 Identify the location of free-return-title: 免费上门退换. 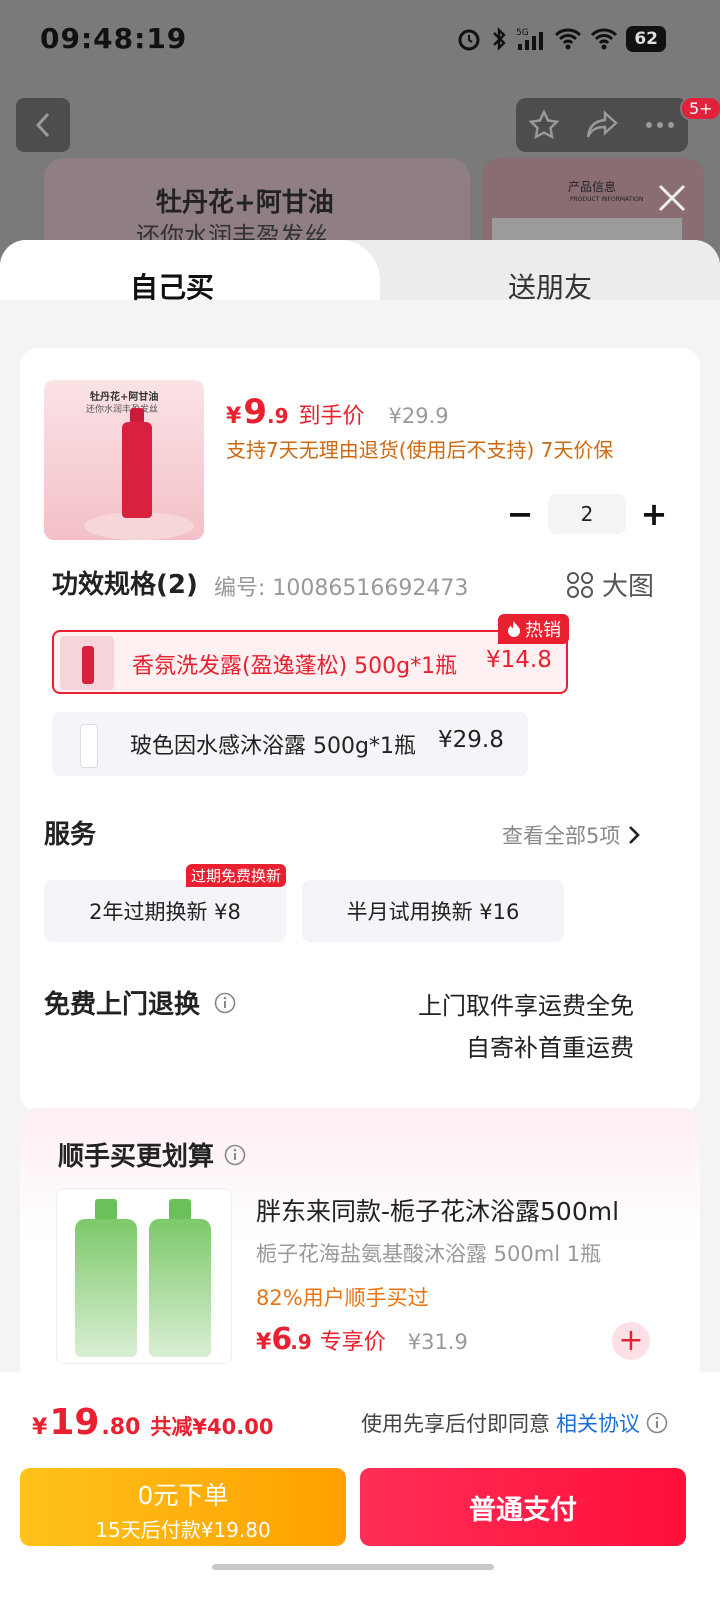
(140, 1002).